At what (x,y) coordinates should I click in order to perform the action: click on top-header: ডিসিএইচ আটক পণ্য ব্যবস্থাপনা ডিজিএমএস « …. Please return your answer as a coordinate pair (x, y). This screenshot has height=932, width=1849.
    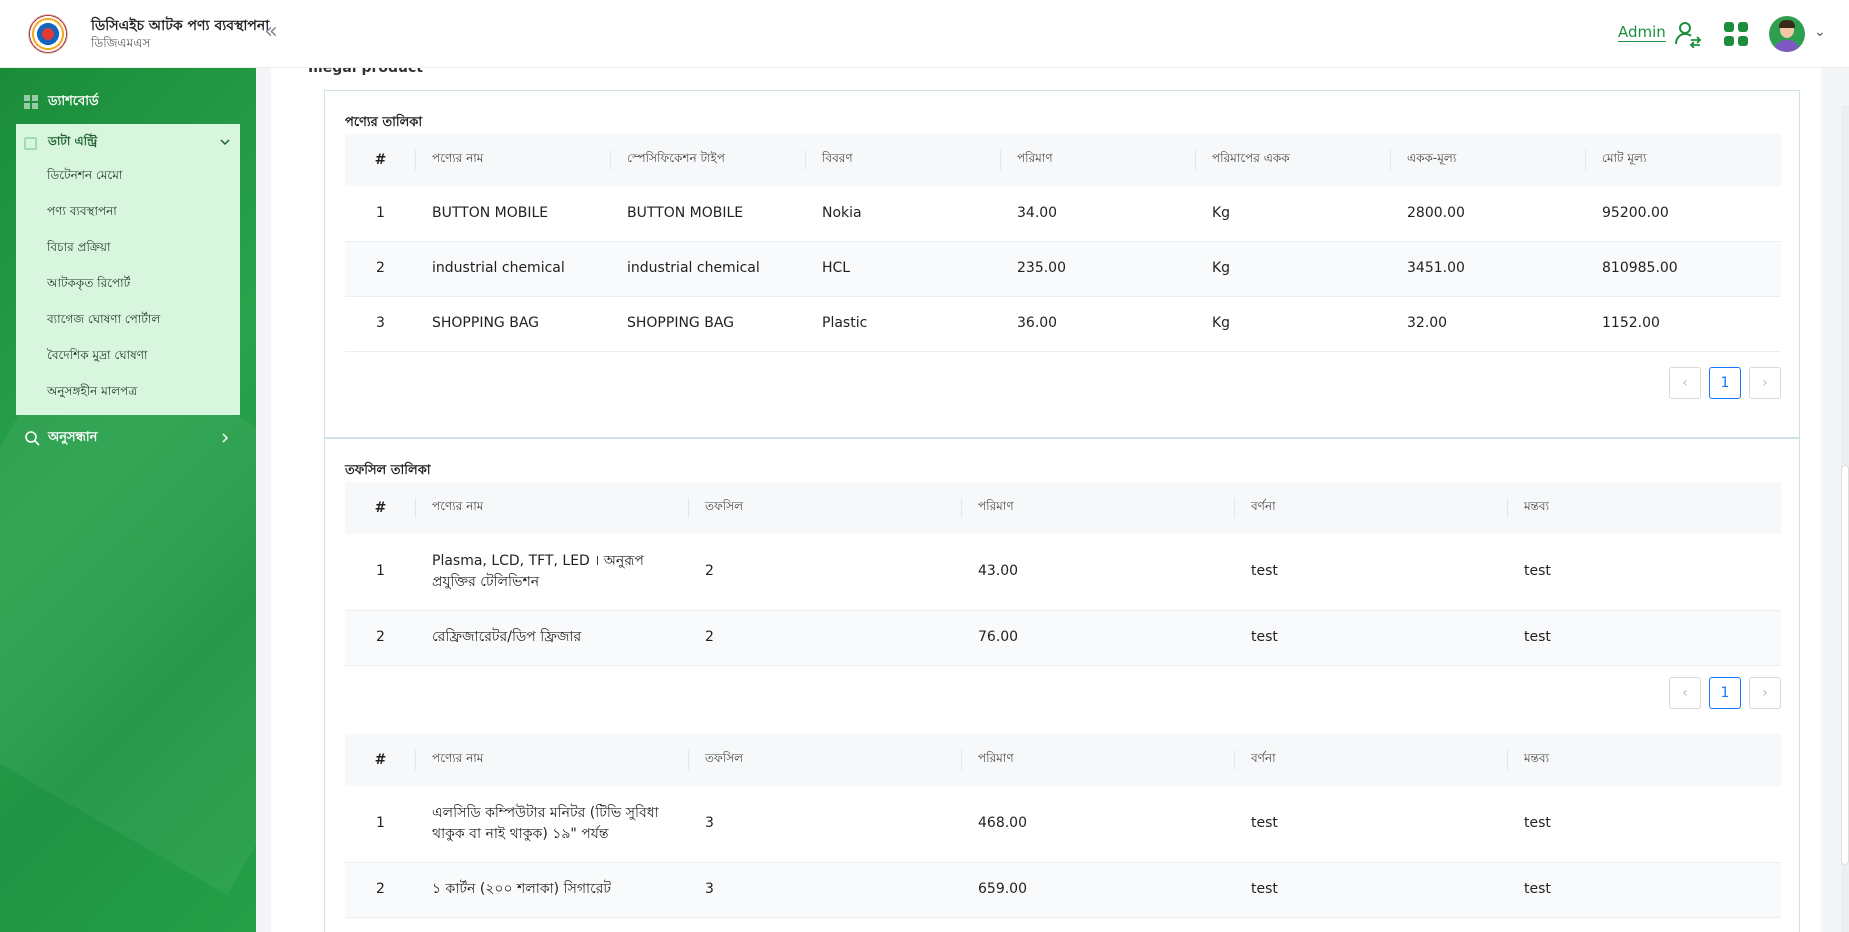
    Looking at the image, I should click on (924, 34).